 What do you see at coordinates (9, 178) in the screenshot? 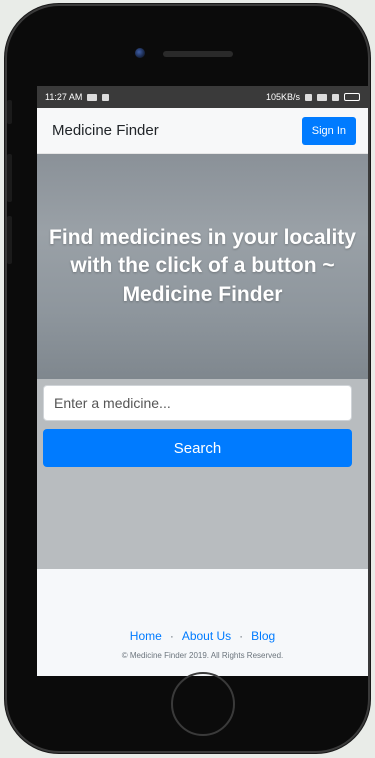
I see `volume-up-button` at bounding box center [9, 178].